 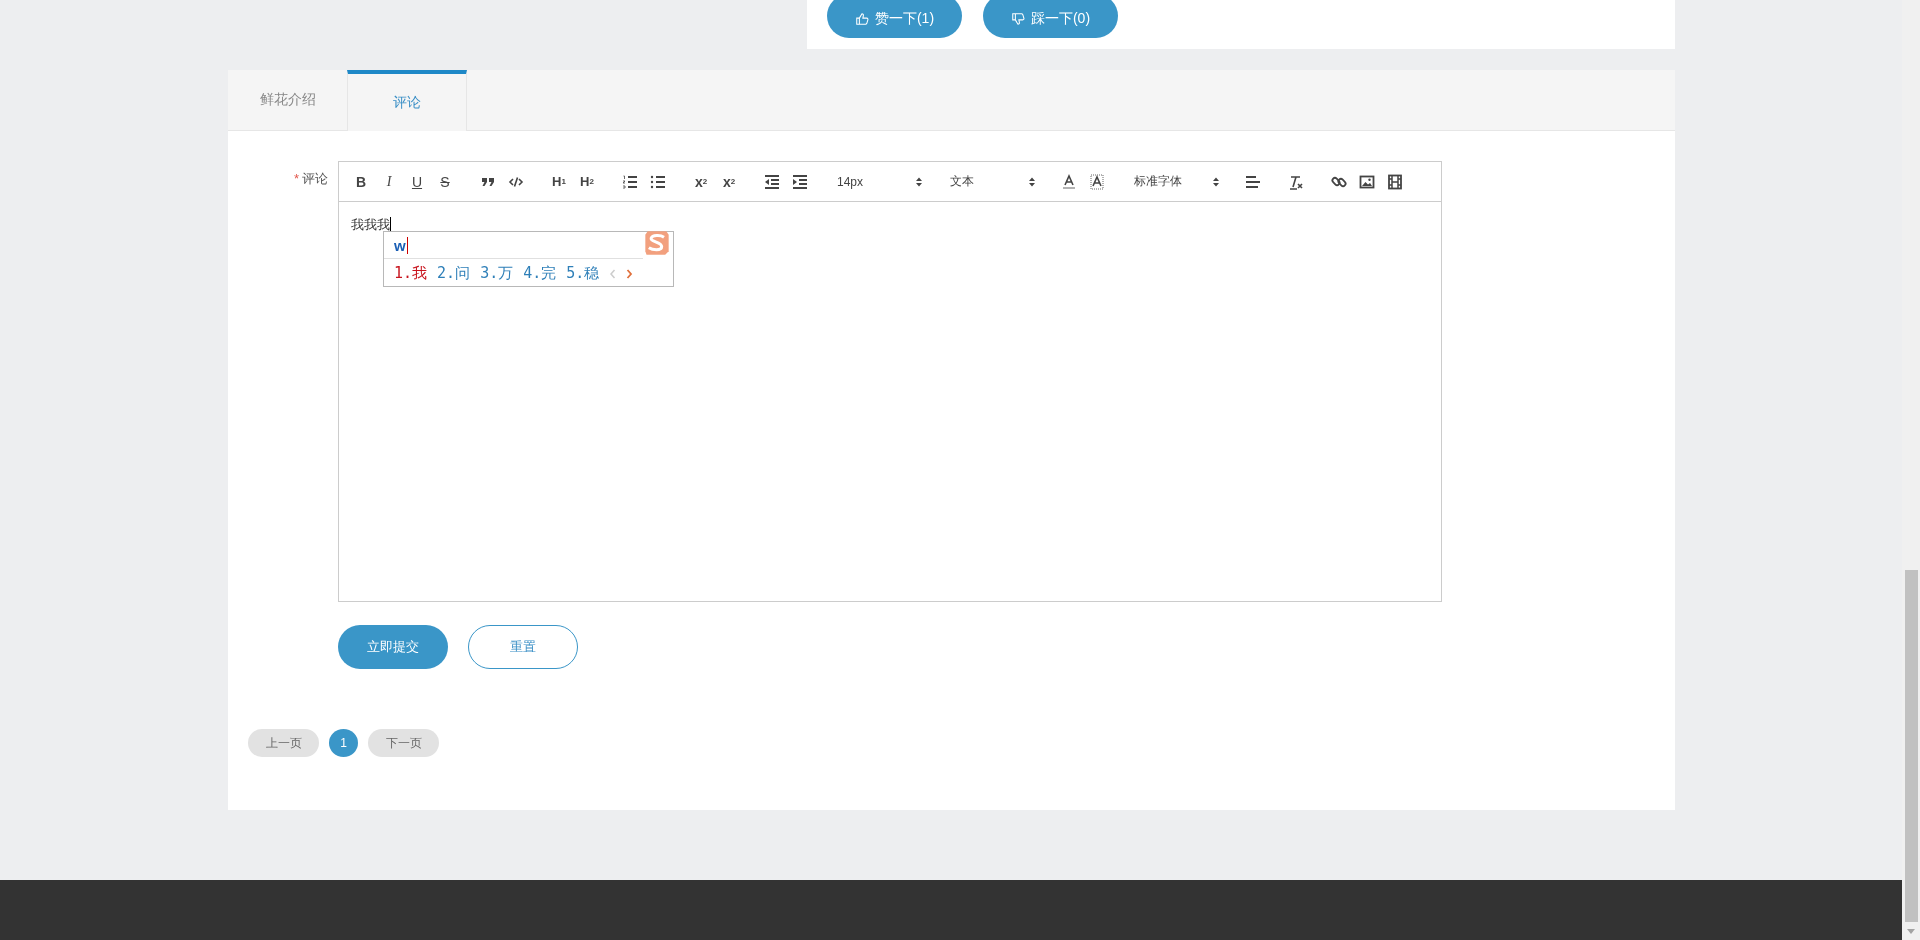 I want to click on page-button: 1, so click(x=343, y=743).